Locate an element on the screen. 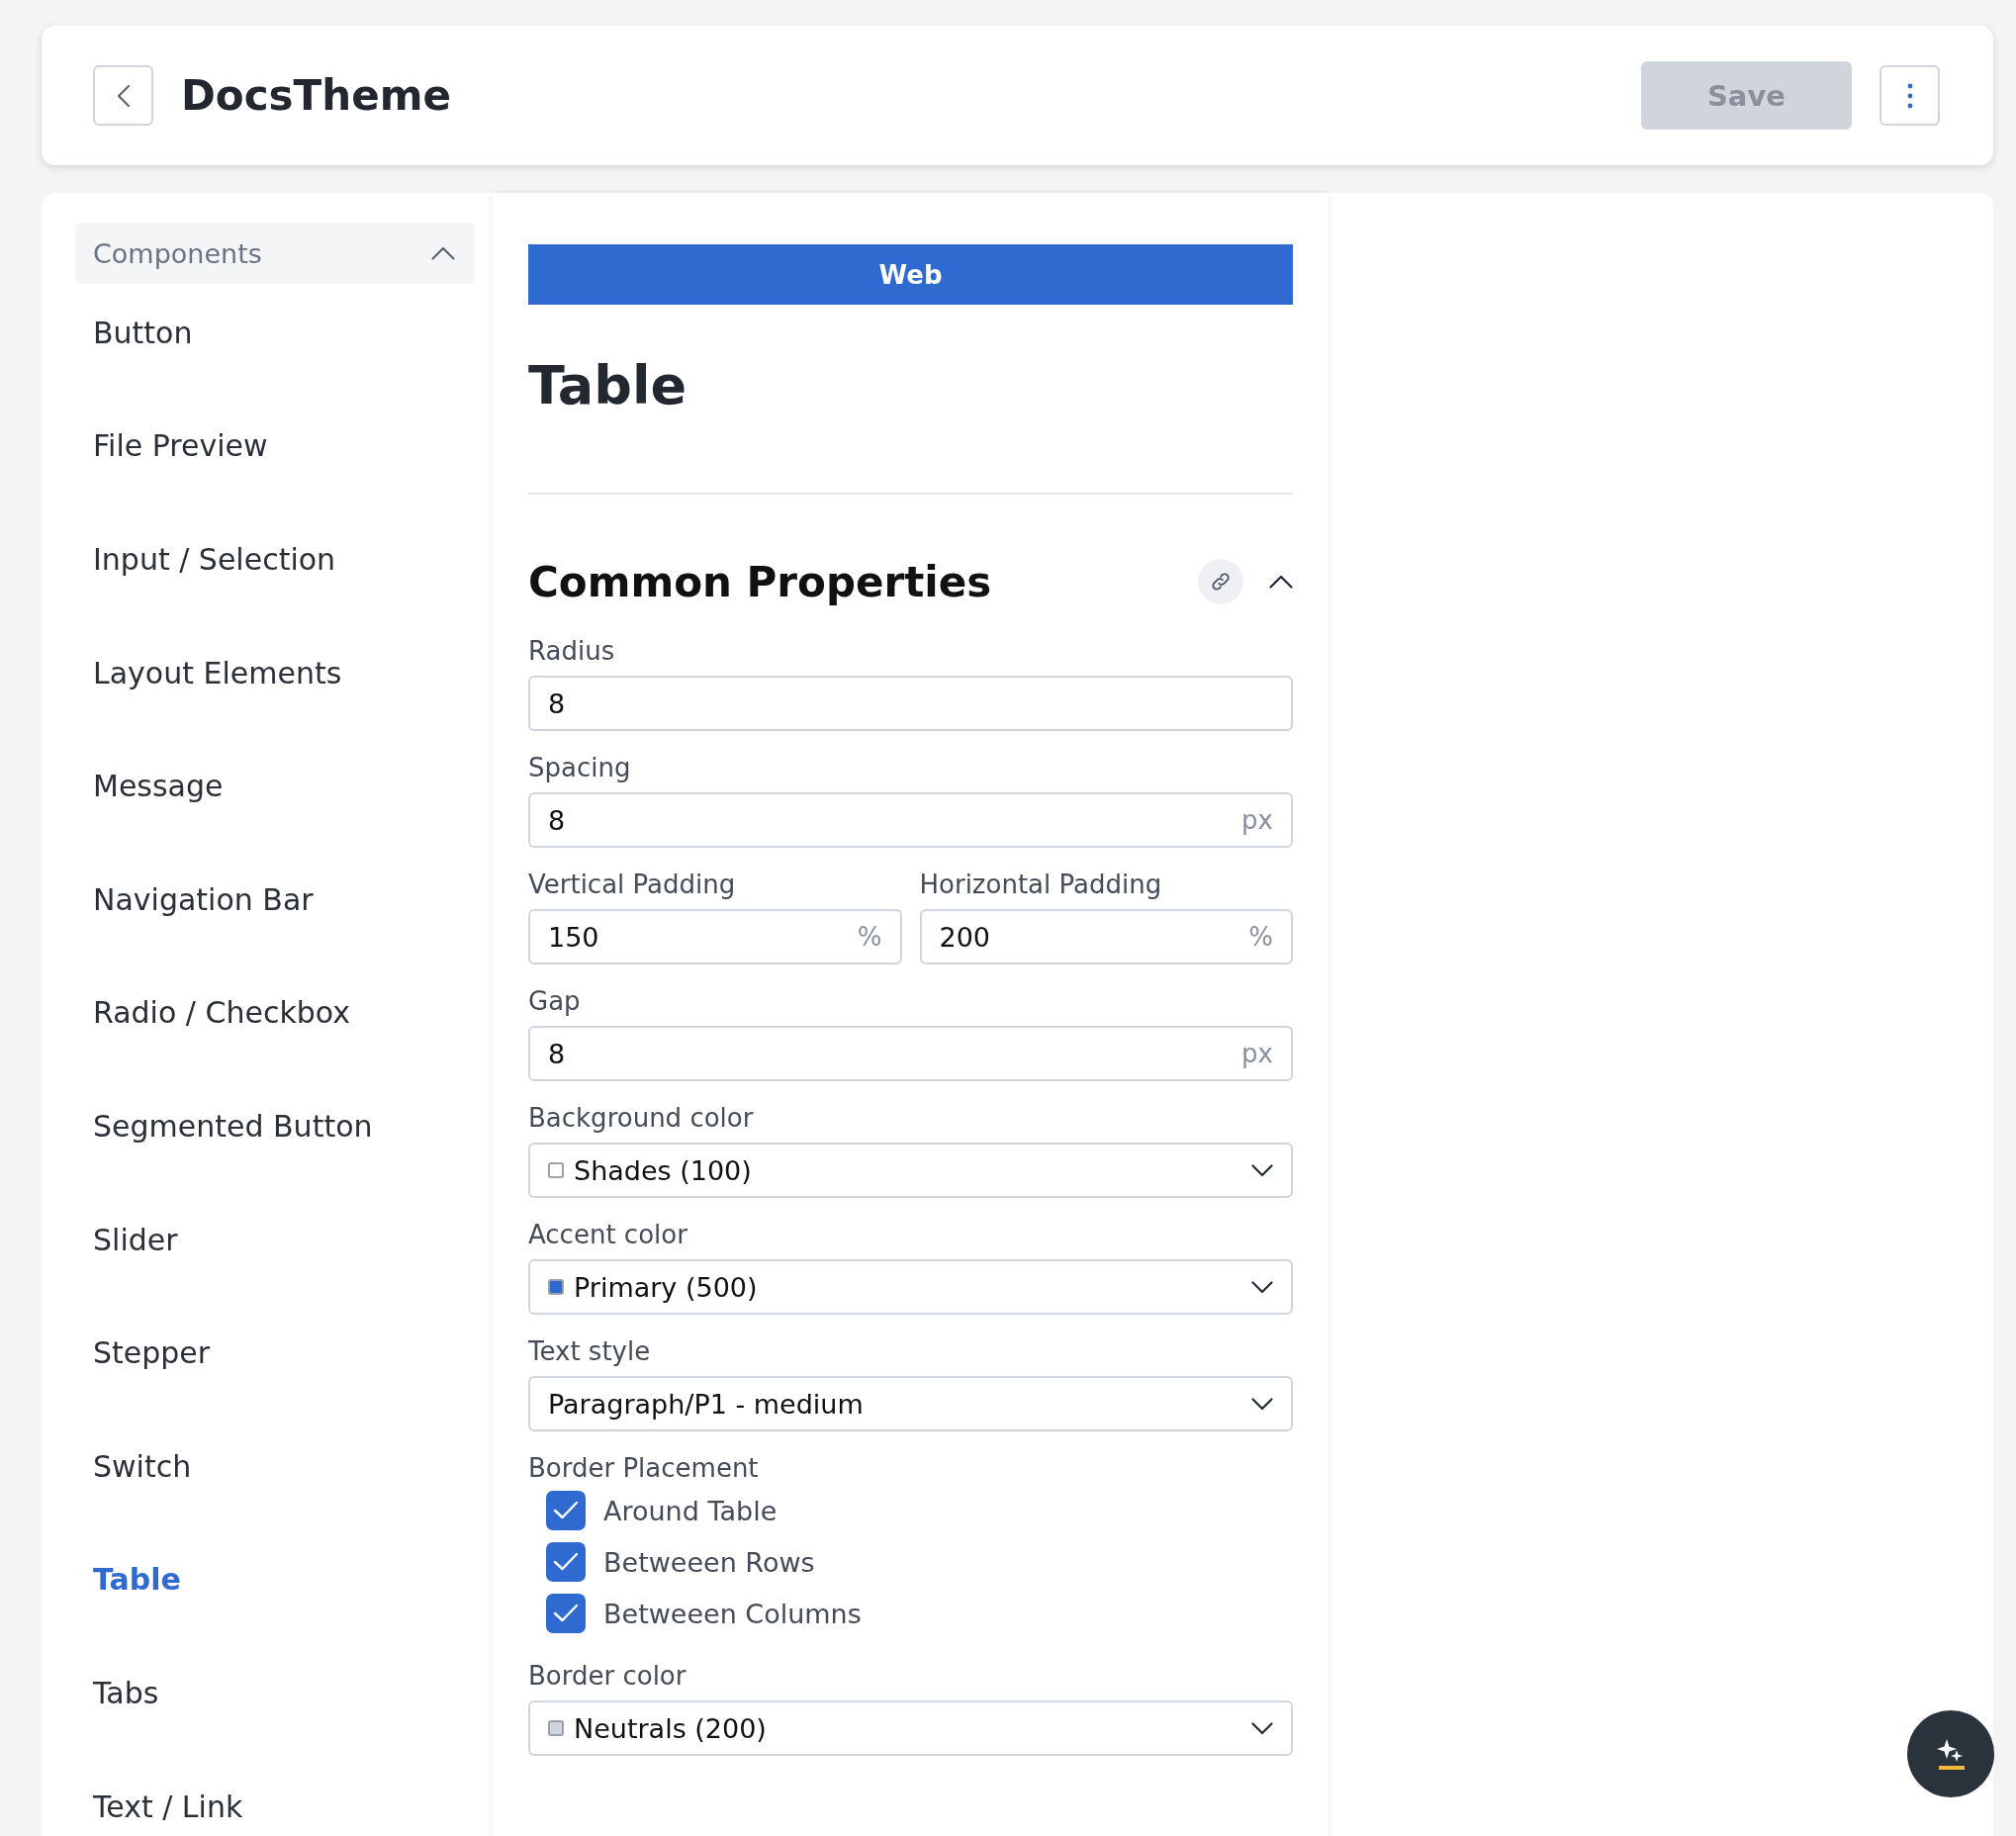 The width and height of the screenshot is (2016, 1836). sidebar-item: File Preview is located at coordinates (180, 446).